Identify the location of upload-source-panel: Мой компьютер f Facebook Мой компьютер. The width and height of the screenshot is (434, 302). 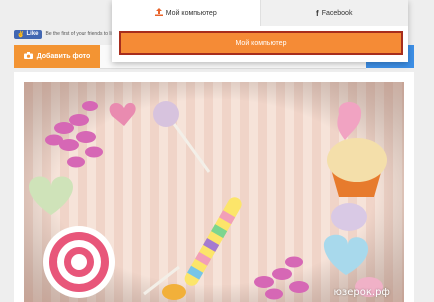
(260, 31).